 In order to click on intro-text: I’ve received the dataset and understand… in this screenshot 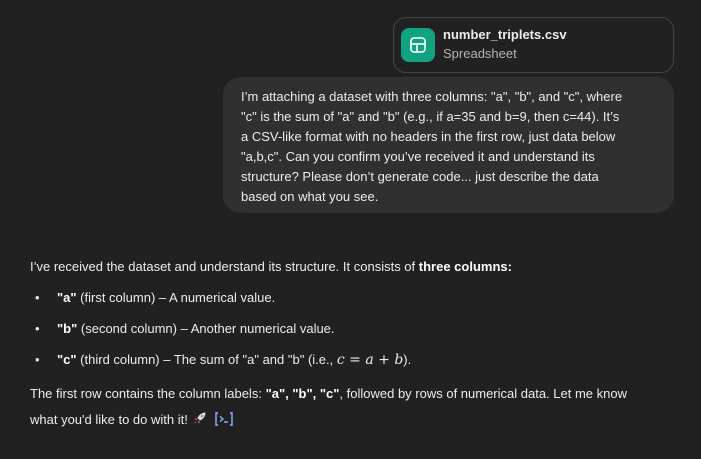, I will do `click(224, 266)`.